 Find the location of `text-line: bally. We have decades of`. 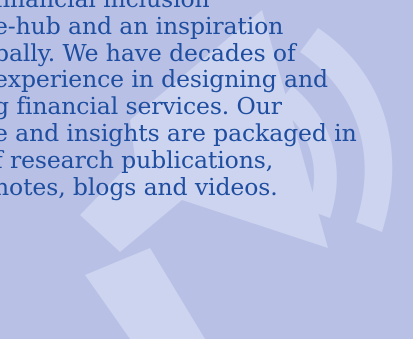

text-line: bally. We have decades of is located at coordinates (148, 52).